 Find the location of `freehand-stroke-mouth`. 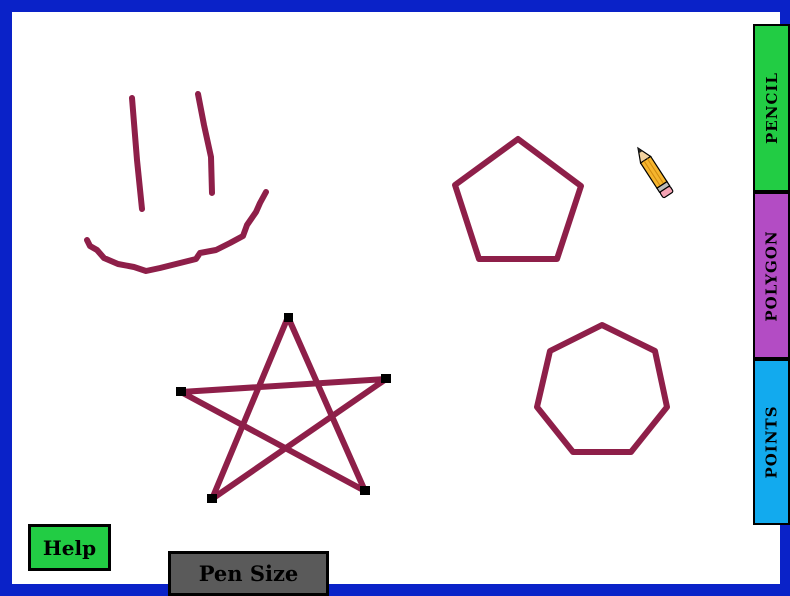

freehand-stroke-mouth is located at coordinates (176, 231).